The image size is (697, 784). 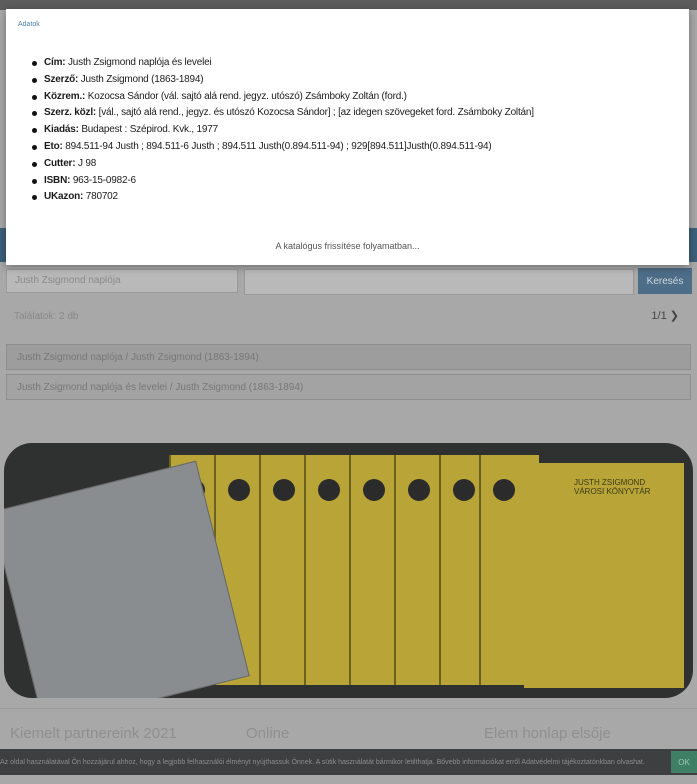 What do you see at coordinates (138, 62) in the screenshot?
I see `detail-value: Justh Zsigmond naplója és levelei` at bounding box center [138, 62].